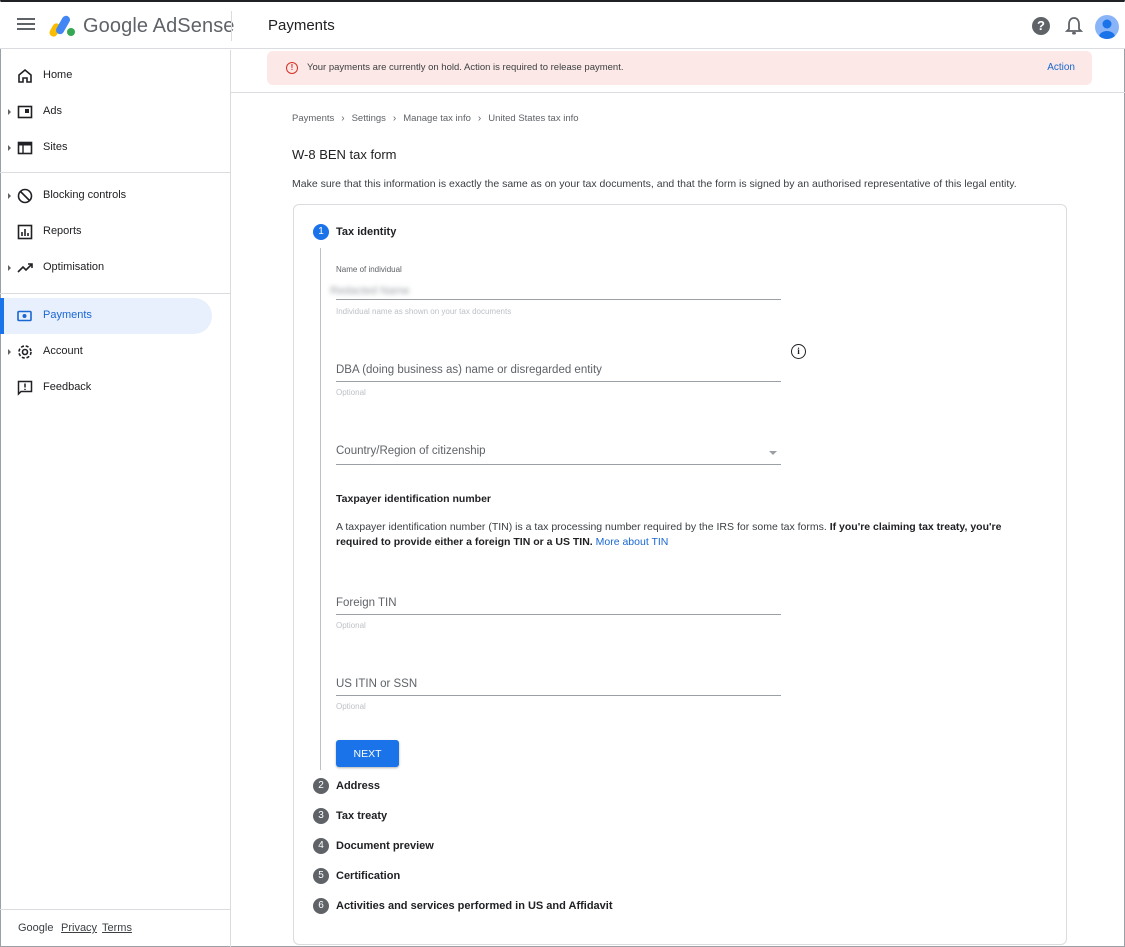  I want to click on foreign-tin-field: Foreign TIN Optional, so click(558, 614).